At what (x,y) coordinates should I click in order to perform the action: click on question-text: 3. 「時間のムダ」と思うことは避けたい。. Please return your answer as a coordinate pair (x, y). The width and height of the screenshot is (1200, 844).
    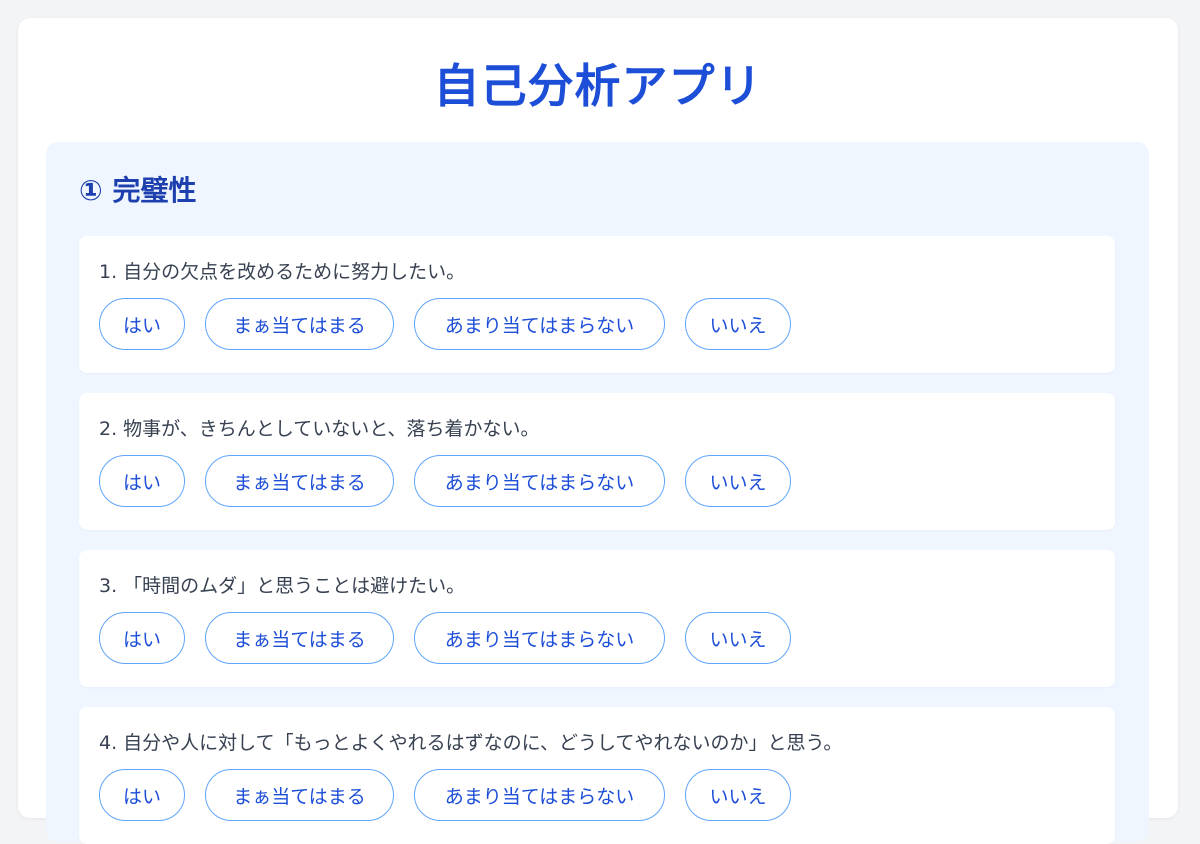
    Looking at the image, I should click on (282, 586).